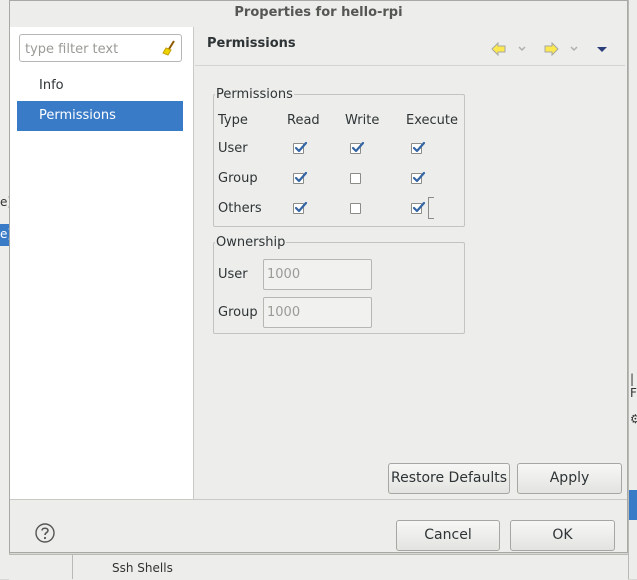  What do you see at coordinates (410, 65) in the screenshot?
I see `page-header-divider` at bounding box center [410, 65].